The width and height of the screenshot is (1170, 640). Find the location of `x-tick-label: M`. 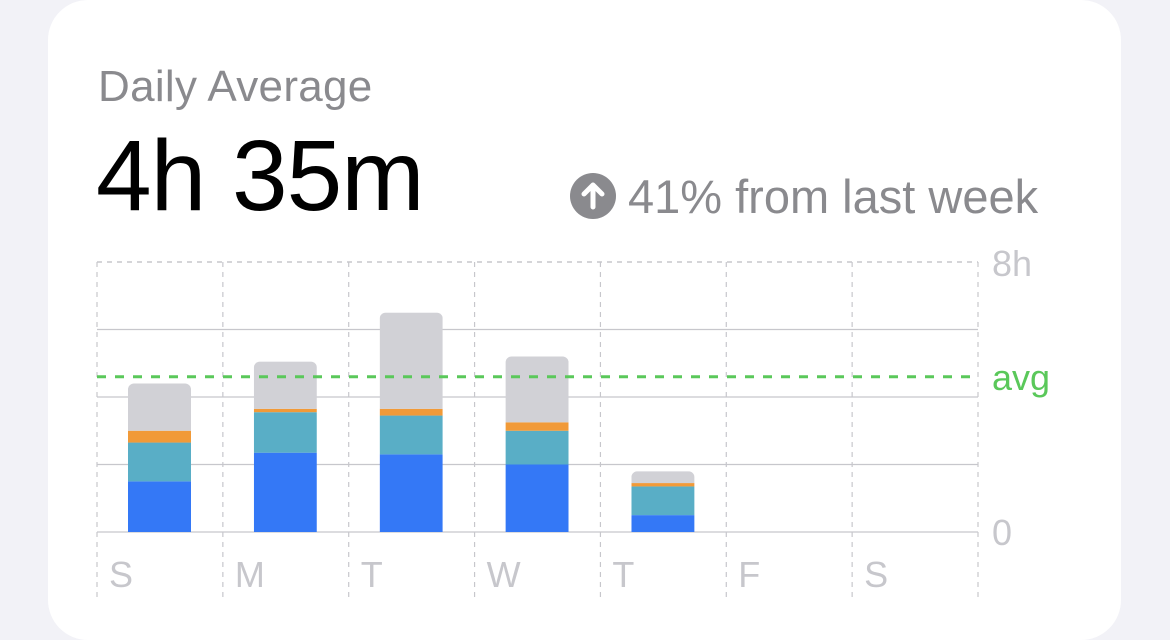

x-tick-label: M is located at coordinates (250, 574).